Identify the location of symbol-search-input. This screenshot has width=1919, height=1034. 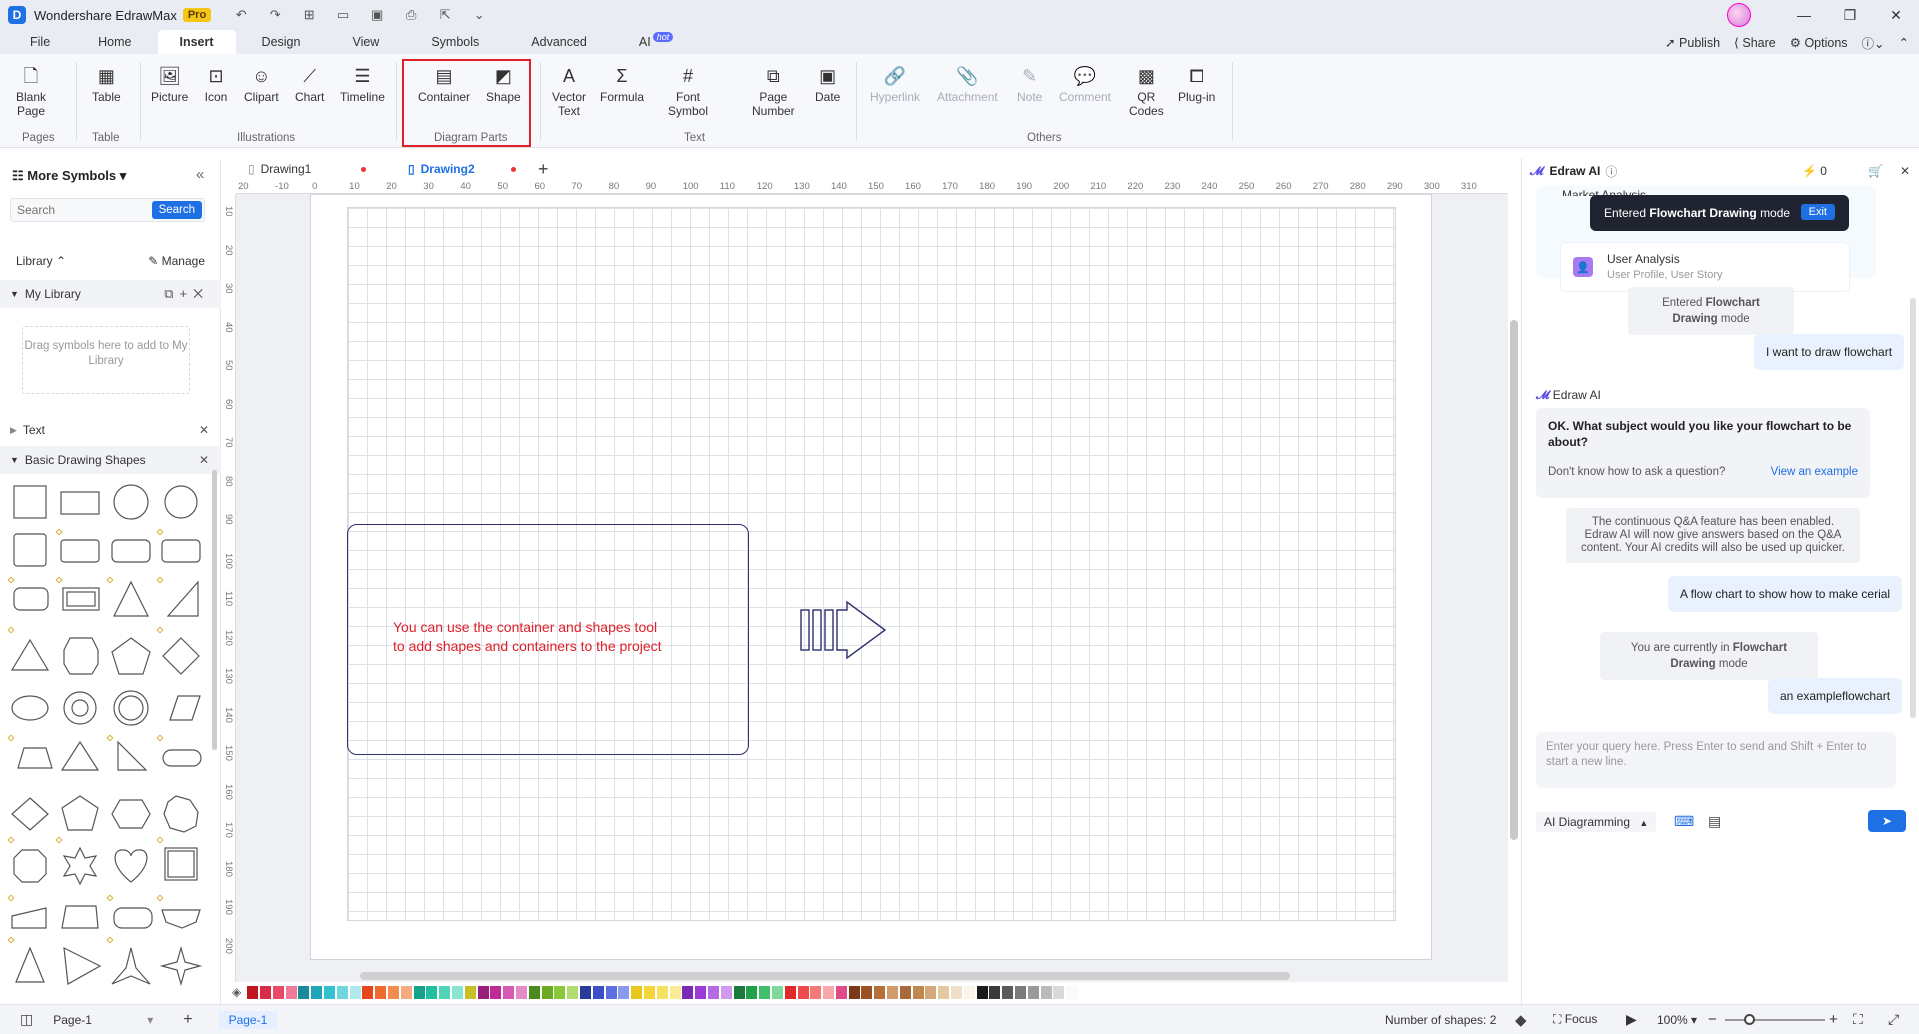
(76, 210).